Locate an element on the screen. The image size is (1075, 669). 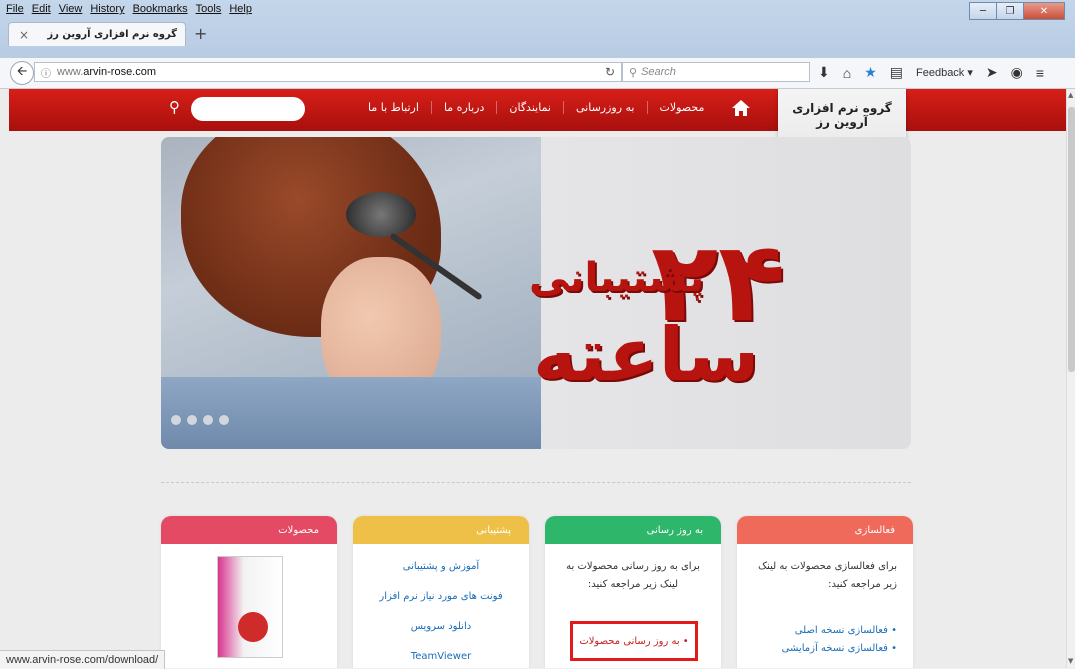
menu-edit: Edit is located at coordinates (41, 11).